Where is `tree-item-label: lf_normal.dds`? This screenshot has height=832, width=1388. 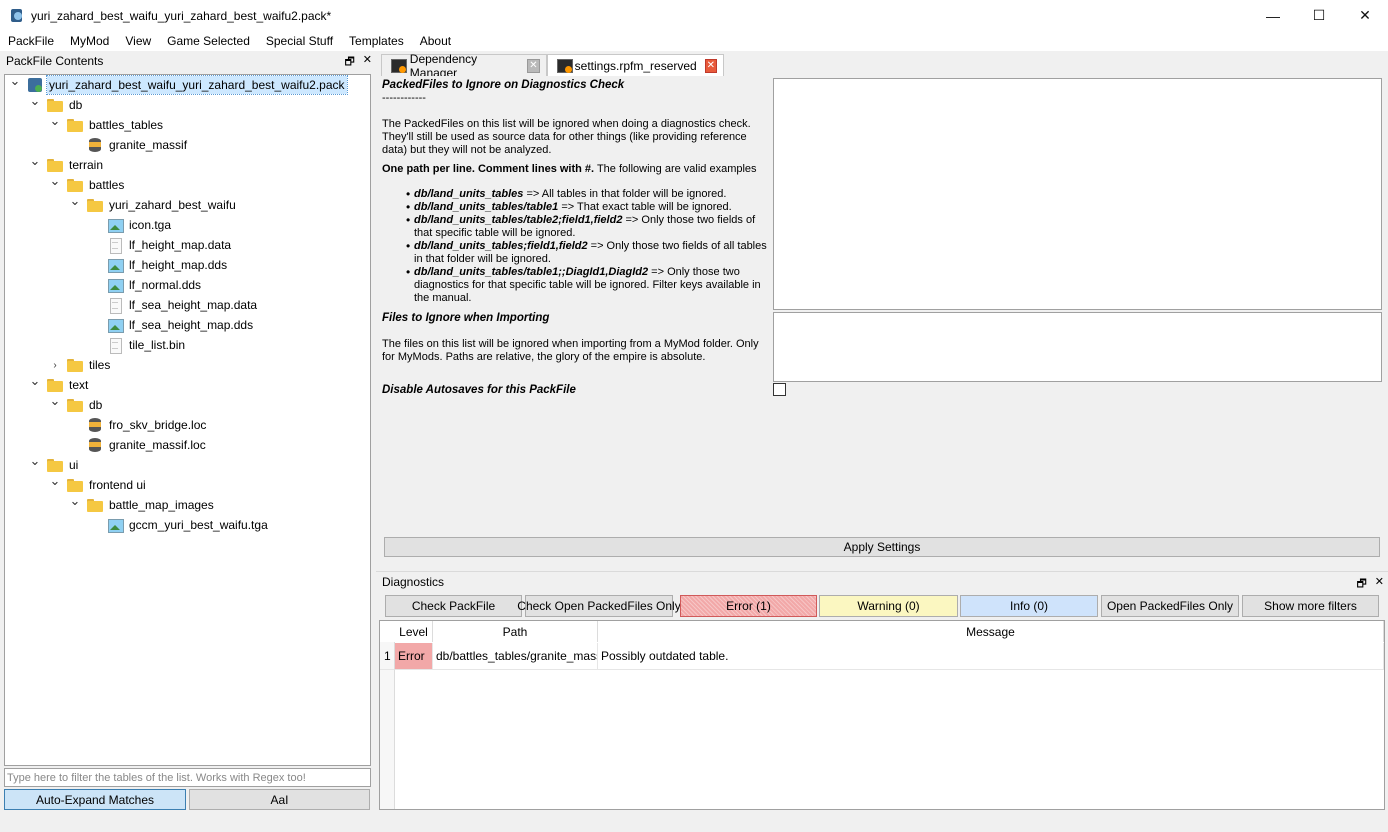 tree-item-label: lf_normal.dds is located at coordinates (165, 285).